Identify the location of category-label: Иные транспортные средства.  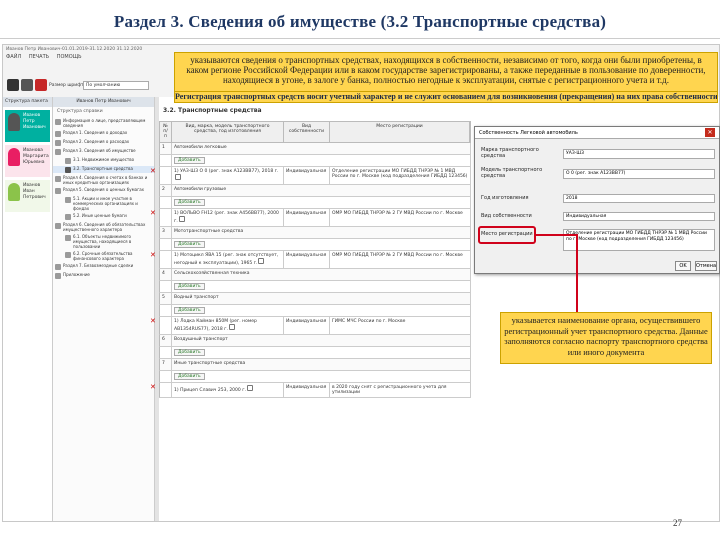
(321, 364).